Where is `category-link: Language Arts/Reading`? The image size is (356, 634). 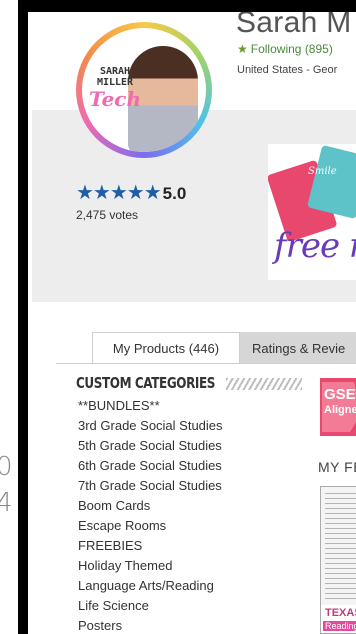 category-link: Language Arts/Reading is located at coordinates (150, 586).